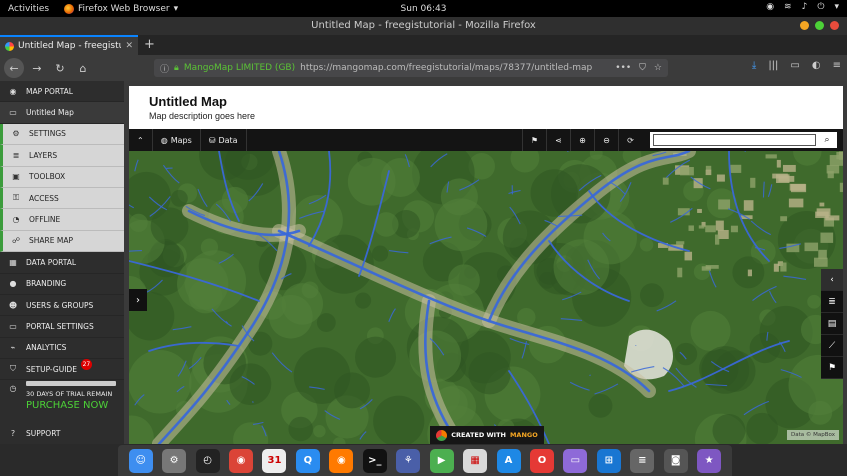 The image size is (847, 476). I want to click on launchpad-icon: ⚘, so click(408, 460).